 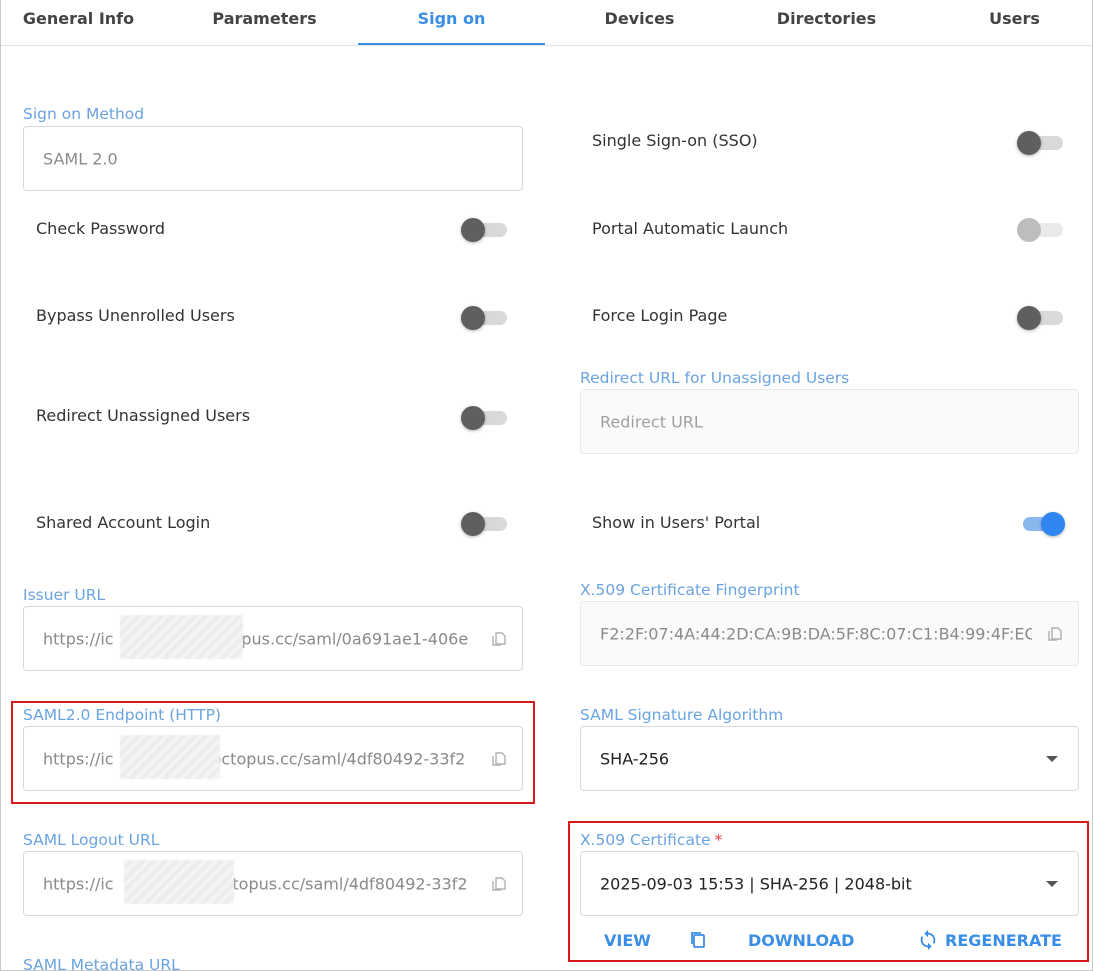 I want to click on check-password-toggle, so click(x=485, y=230).